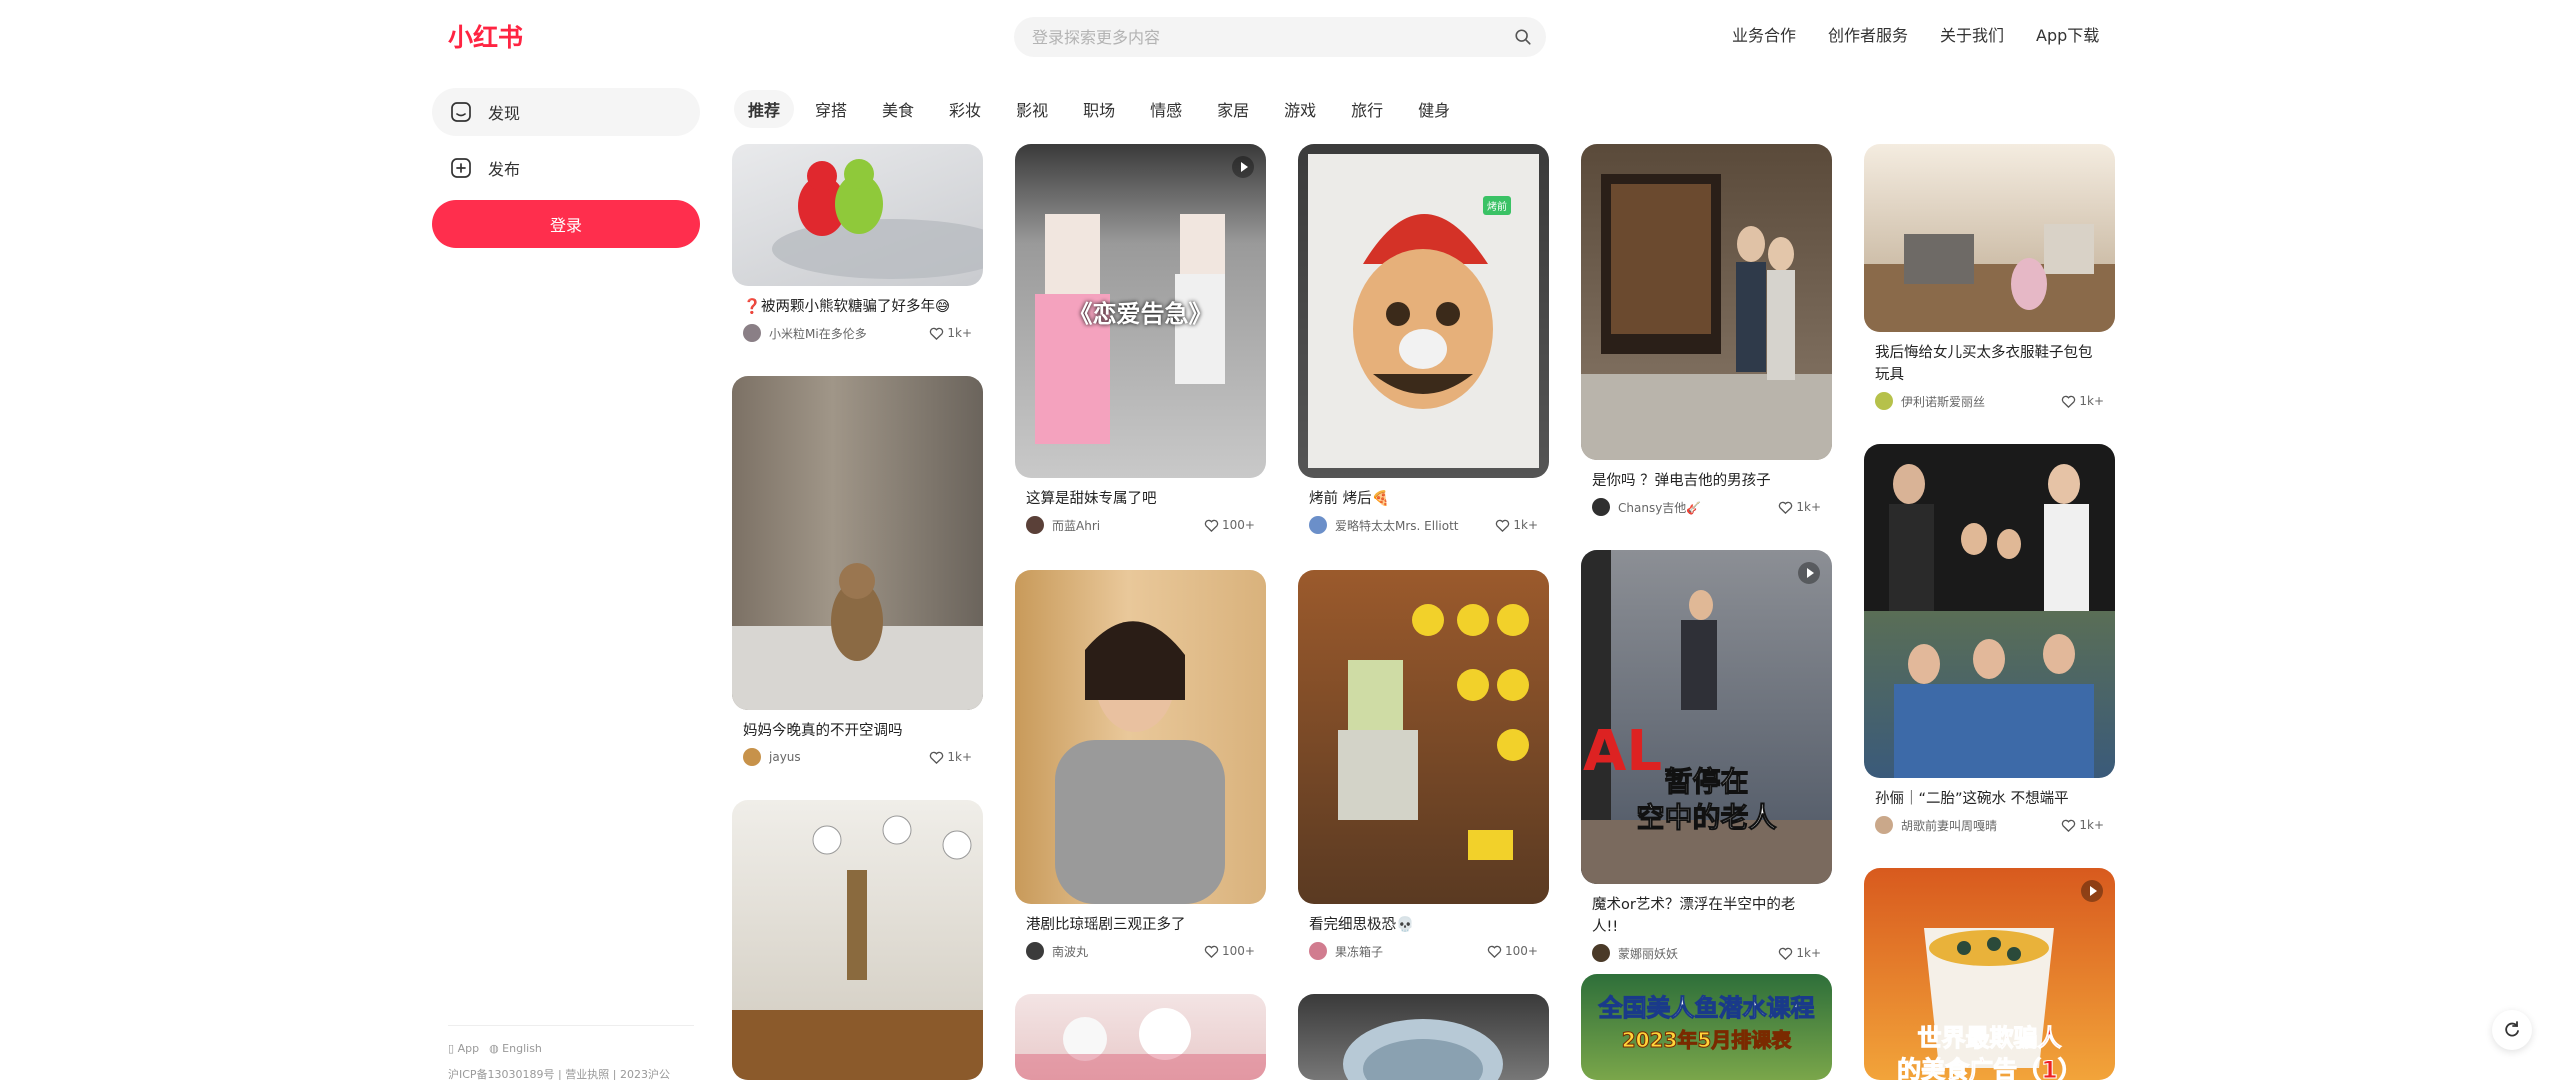 The width and height of the screenshot is (2560, 1080). What do you see at coordinates (1128, 951) in the screenshot?
I see `author-name: 南波丸` at bounding box center [1128, 951].